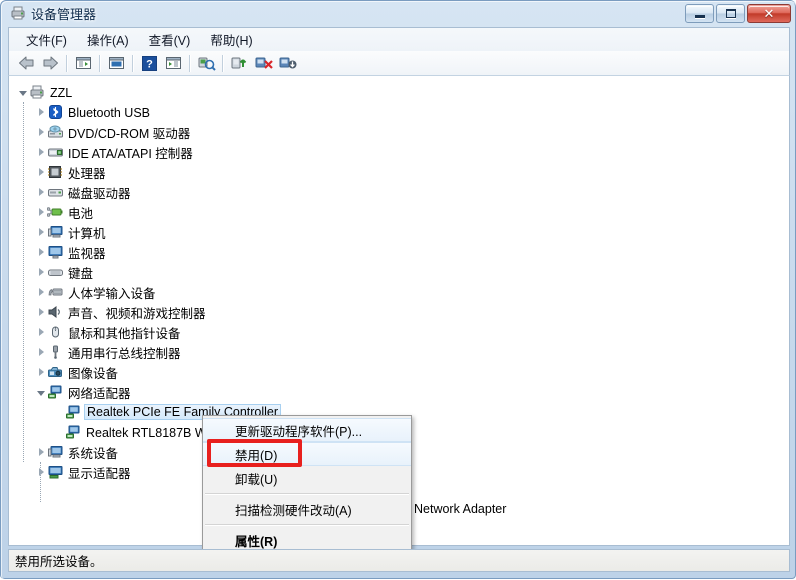 The height and width of the screenshot is (580, 796). Describe the element at coordinates (399, 172) in the screenshot. I see `tree-node-processor: 处理器` at that location.